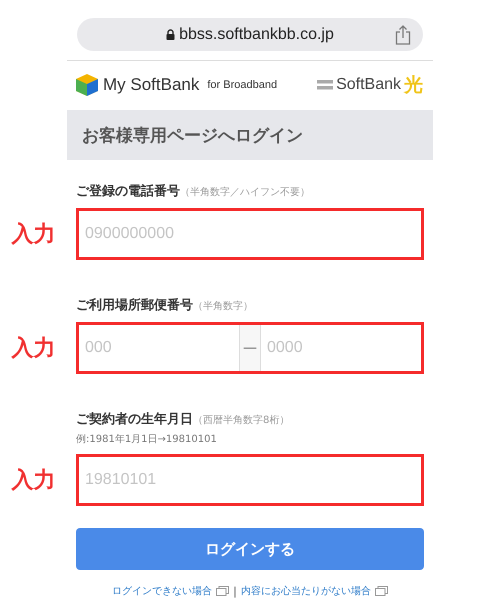 This screenshot has width=500, height=600. I want to click on field-label: ご登録の電話番号, so click(128, 191).